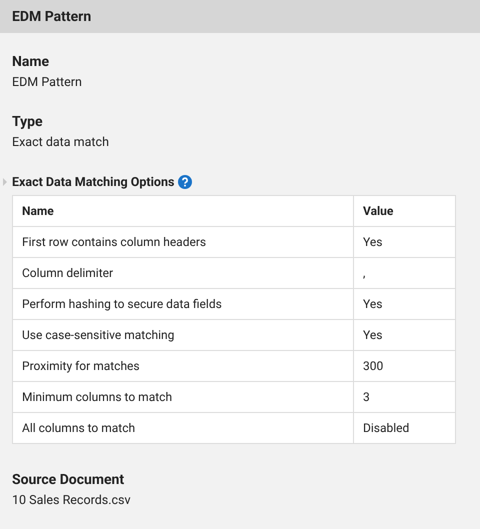 Image resolution: width=480 pixels, height=529 pixels. Describe the element at coordinates (183, 211) in the screenshot. I see `column-header: Name` at that location.